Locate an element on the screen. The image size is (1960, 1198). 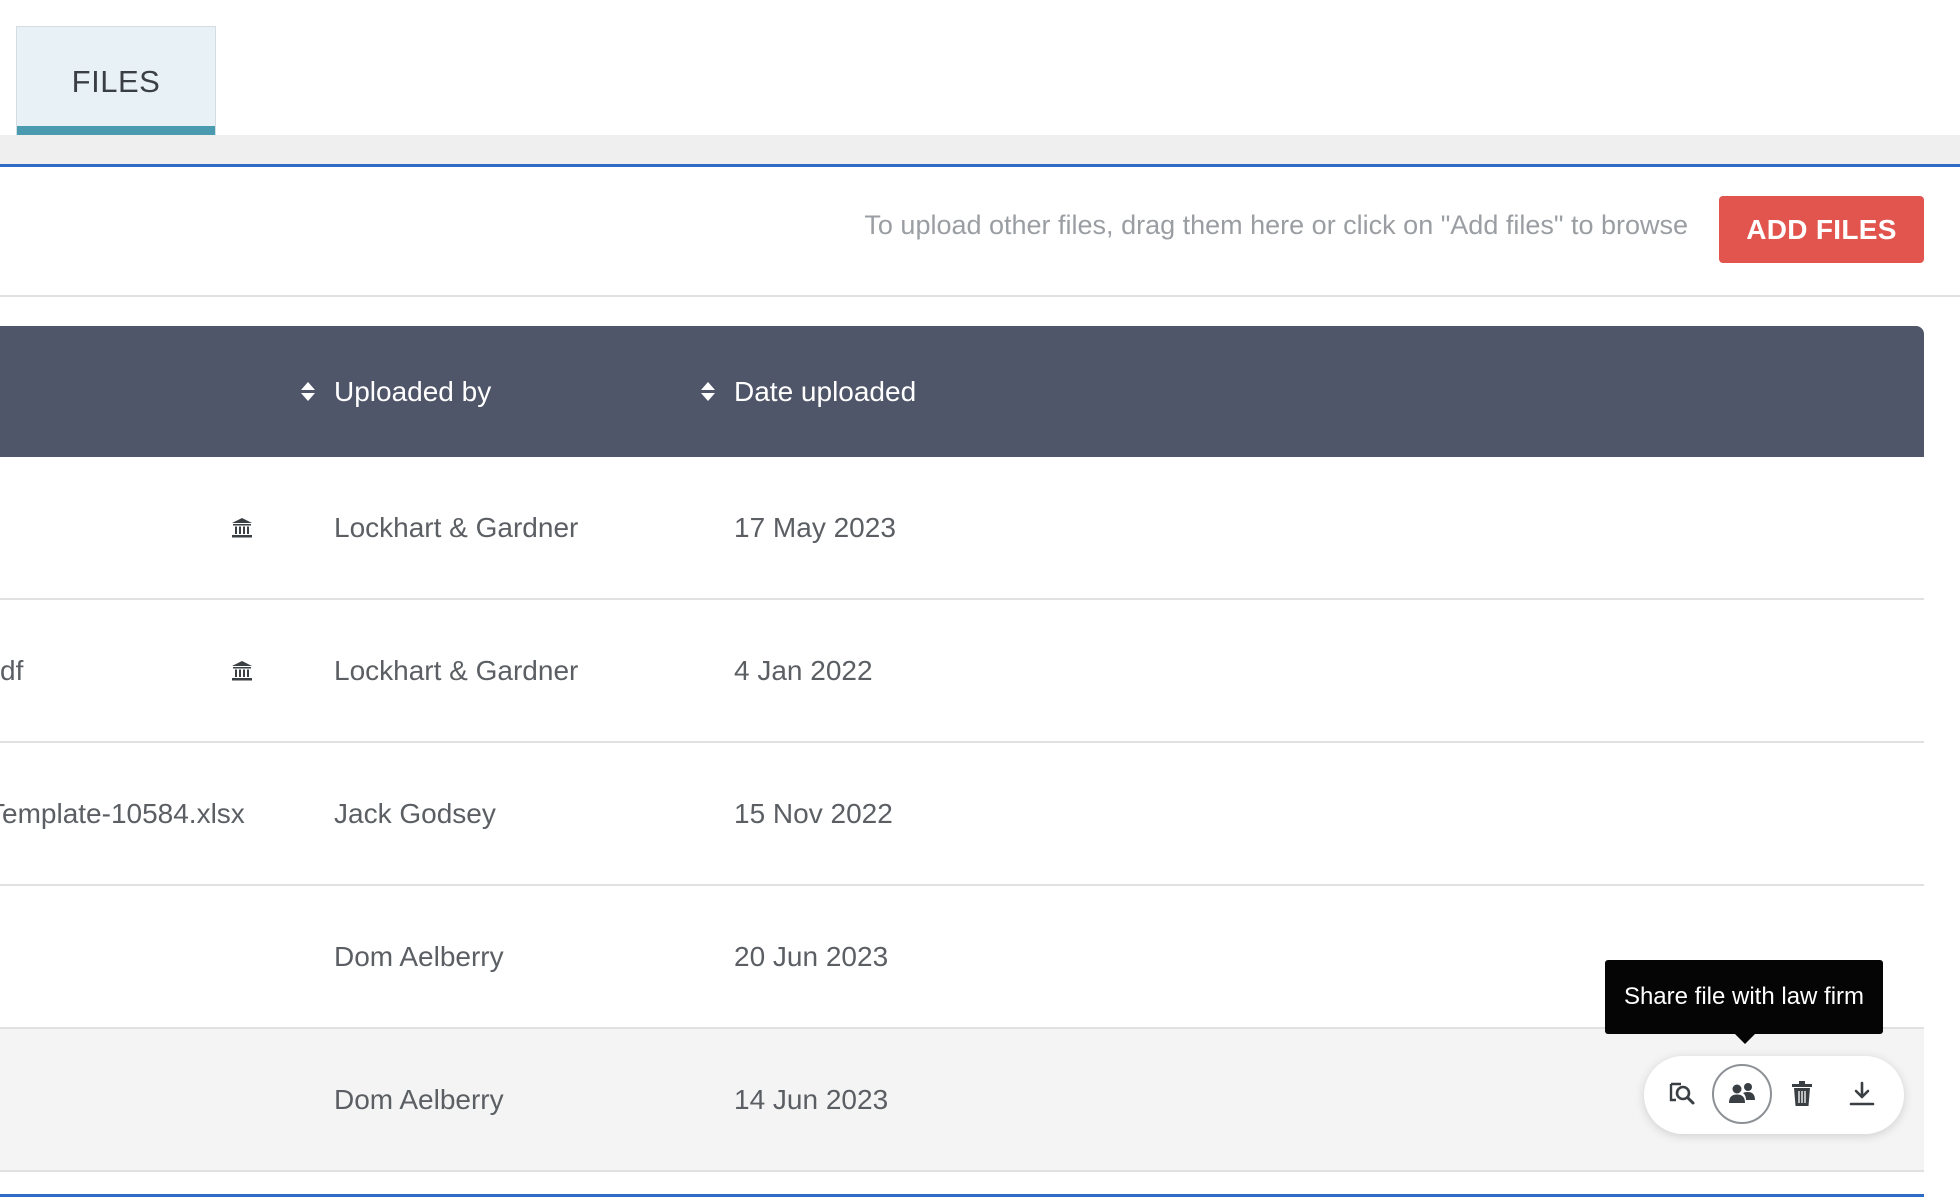
add-files-button: ADD FILES is located at coordinates (1821, 229).